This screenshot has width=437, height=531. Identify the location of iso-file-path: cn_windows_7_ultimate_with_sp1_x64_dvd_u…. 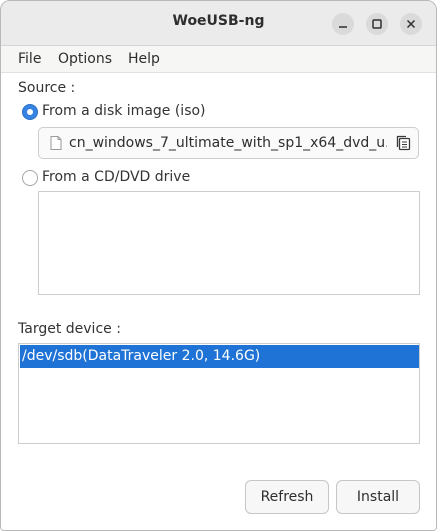
(228, 143).